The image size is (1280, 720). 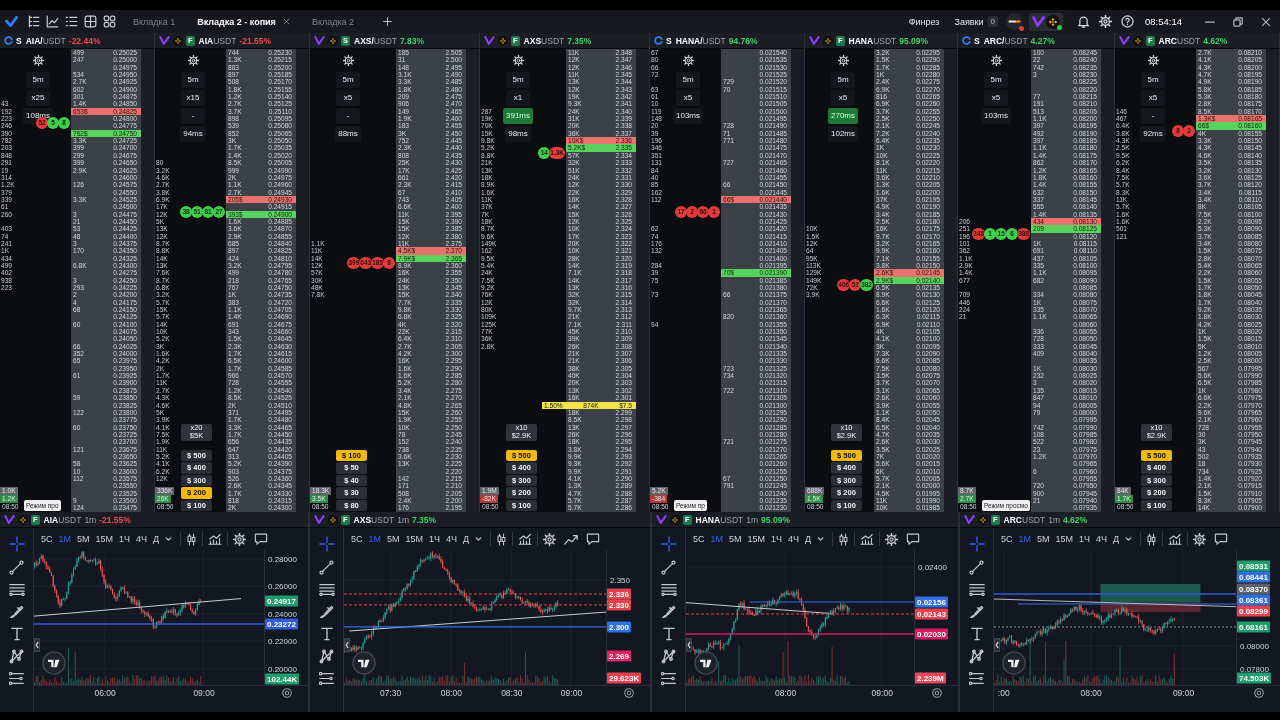 I want to click on bell-icon, so click(x=1083, y=21).